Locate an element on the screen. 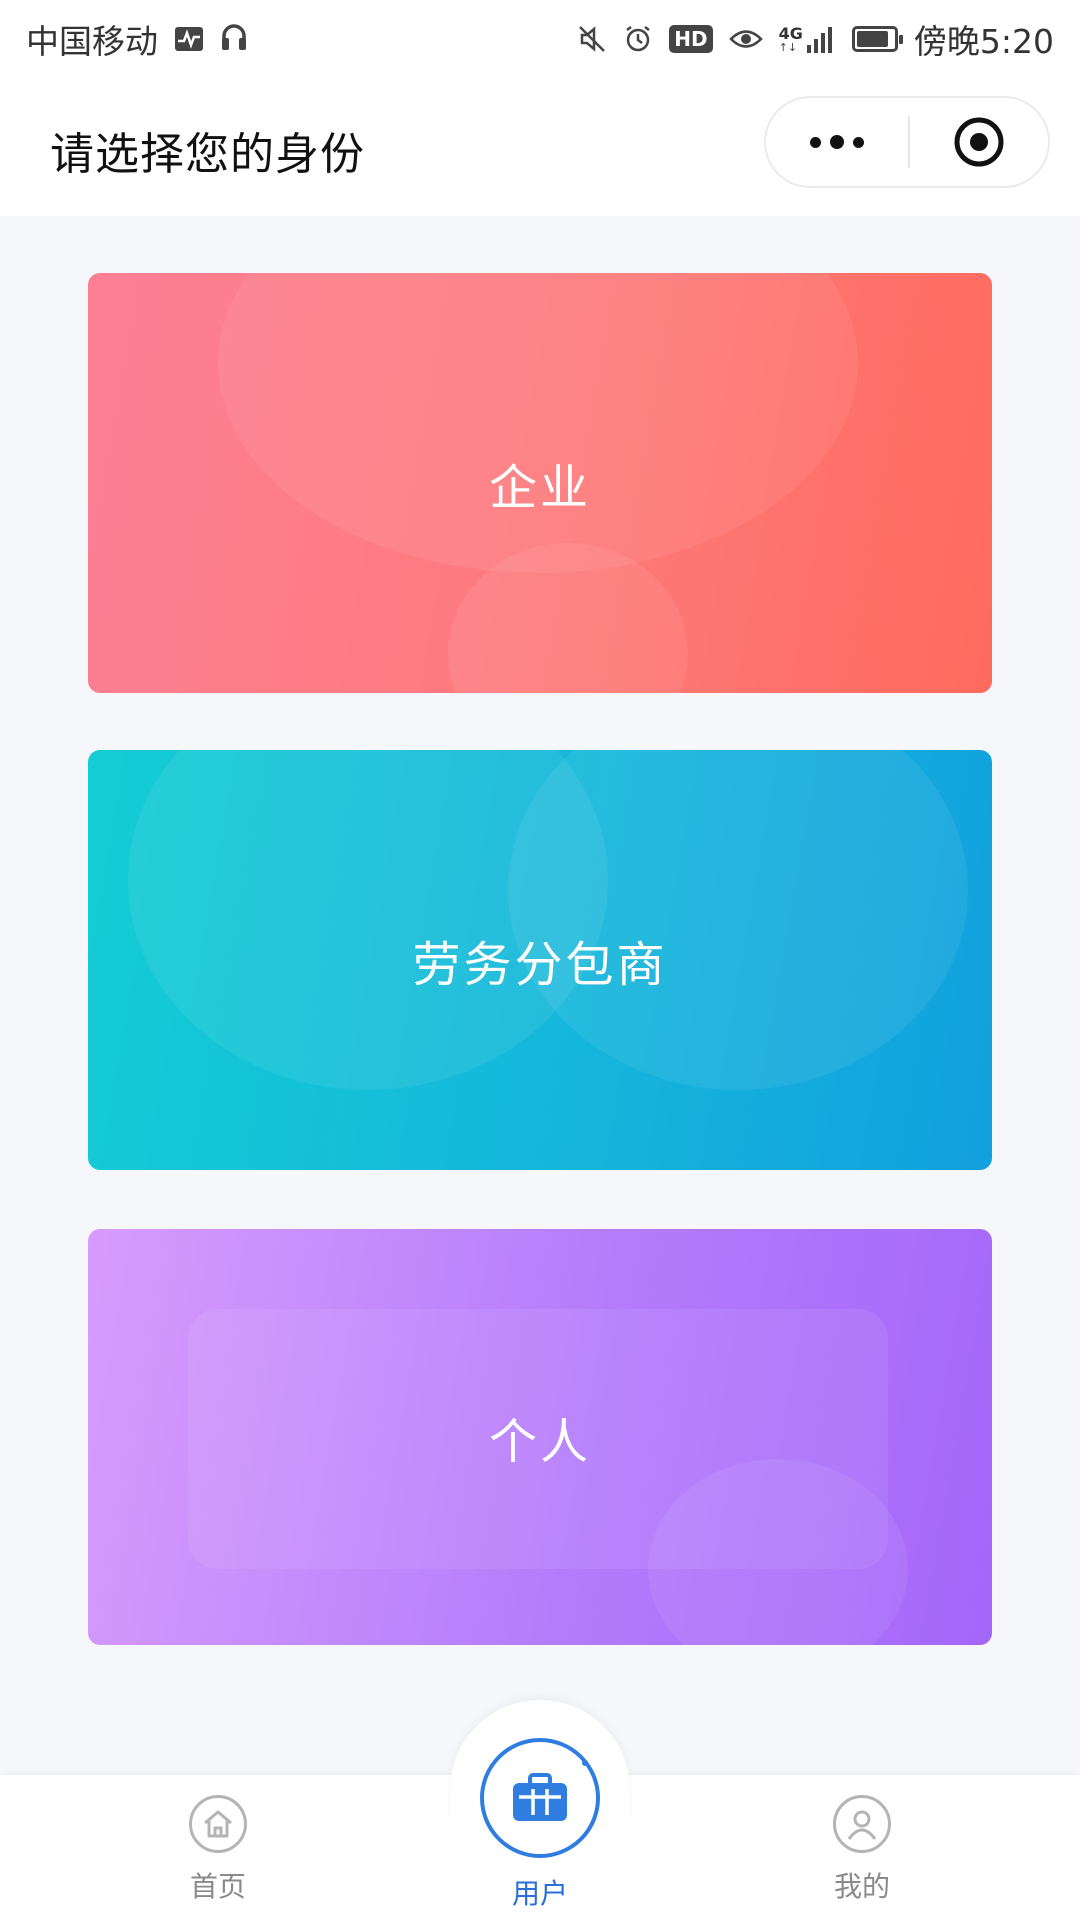  tab-mine: 我的 is located at coordinates (862, 1850).